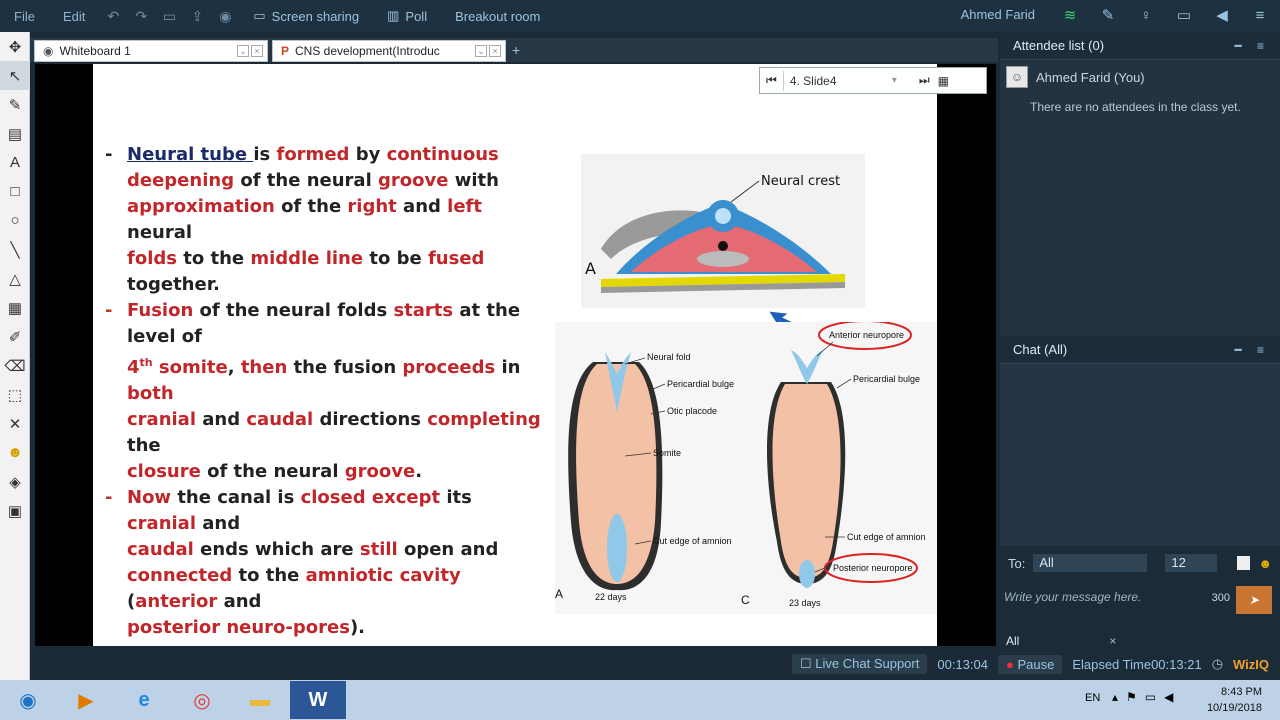  I want to click on tab-cns-development: P CNS development(Introduc ⌄ ×, so click(389, 51).